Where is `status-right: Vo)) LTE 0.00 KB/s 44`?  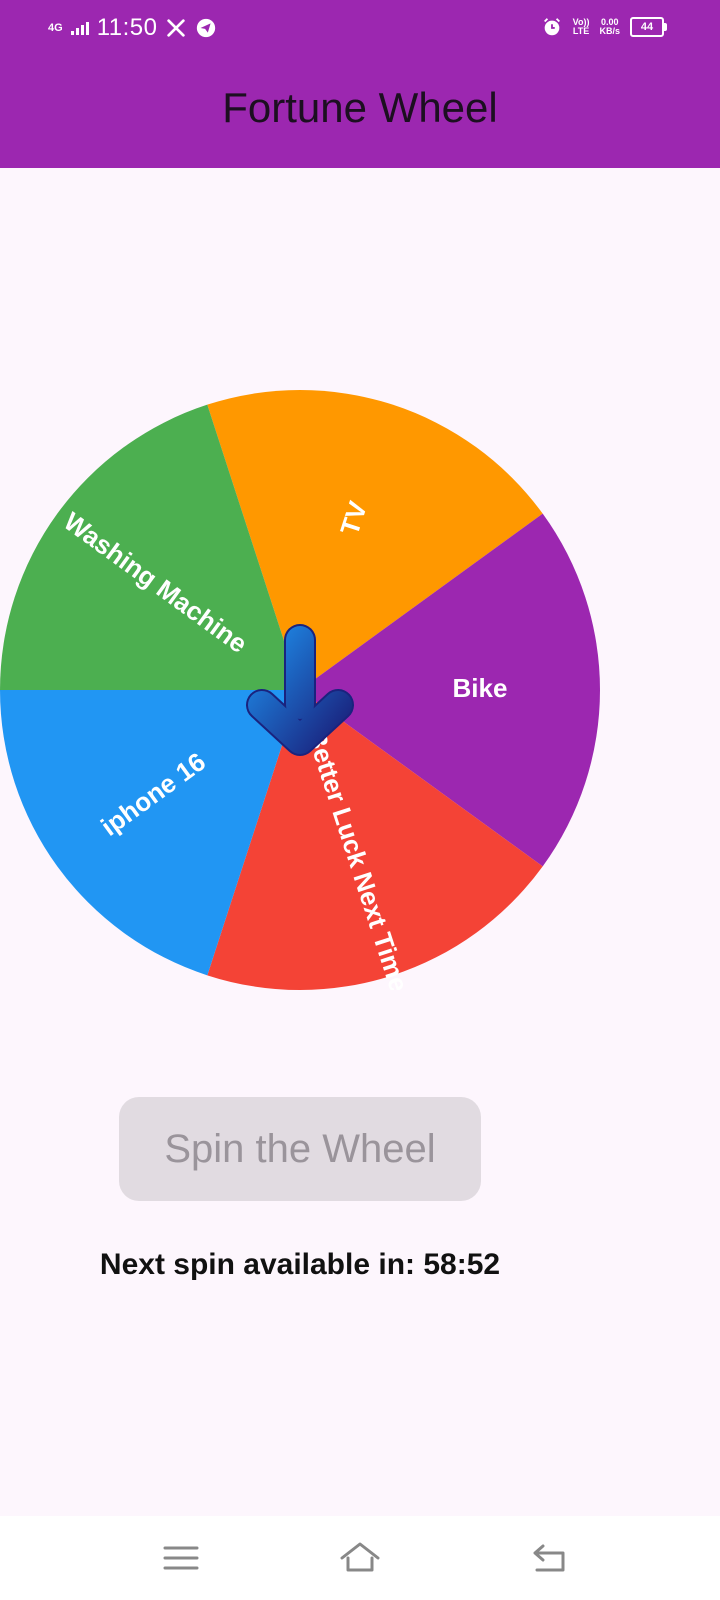 status-right: Vo)) LTE 0.00 KB/s 44 is located at coordinates (604, 27).